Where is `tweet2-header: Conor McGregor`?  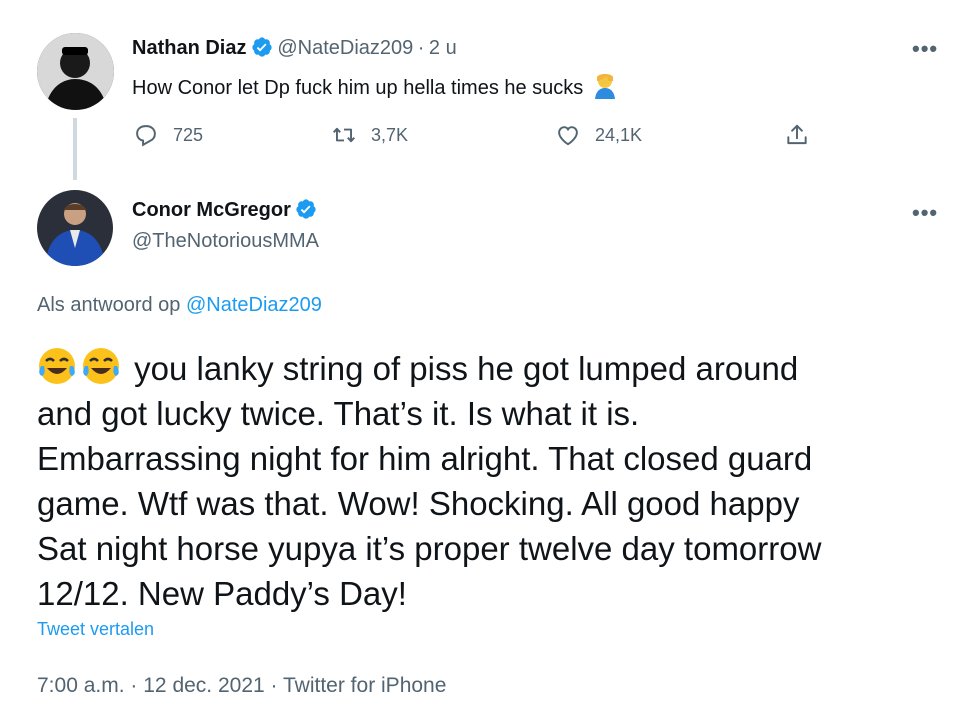
tweet2-header: Conor McGregor is located at coordinates (224, 210).